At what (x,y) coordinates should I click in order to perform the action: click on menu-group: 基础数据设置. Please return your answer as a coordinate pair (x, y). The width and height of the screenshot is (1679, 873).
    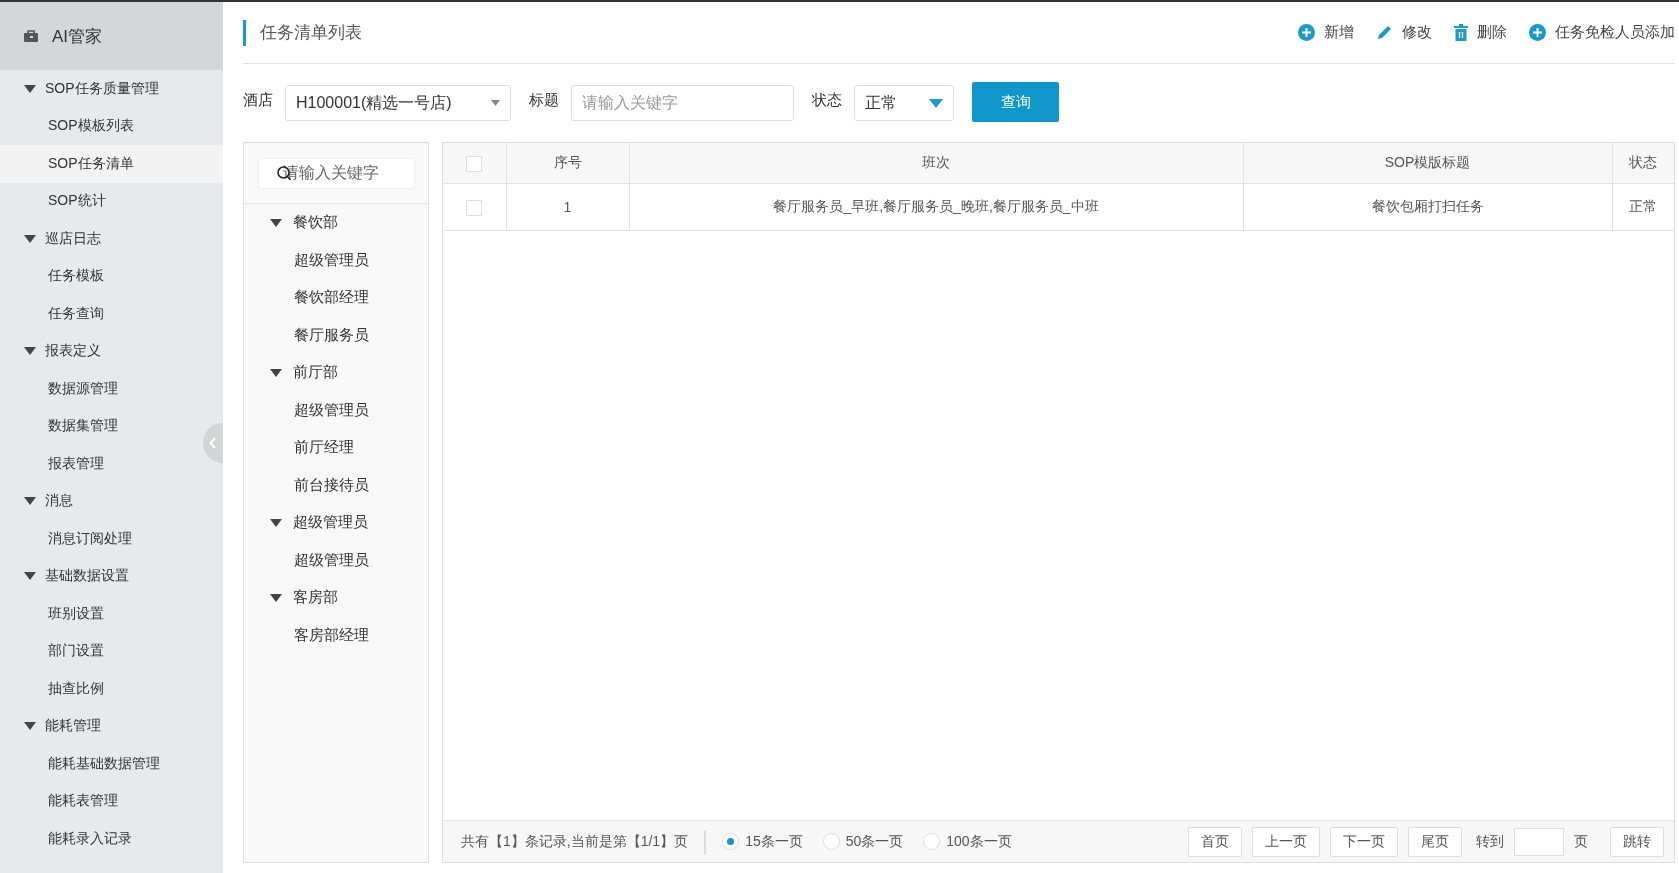
    Looking at the image, I should click on (97, 576).